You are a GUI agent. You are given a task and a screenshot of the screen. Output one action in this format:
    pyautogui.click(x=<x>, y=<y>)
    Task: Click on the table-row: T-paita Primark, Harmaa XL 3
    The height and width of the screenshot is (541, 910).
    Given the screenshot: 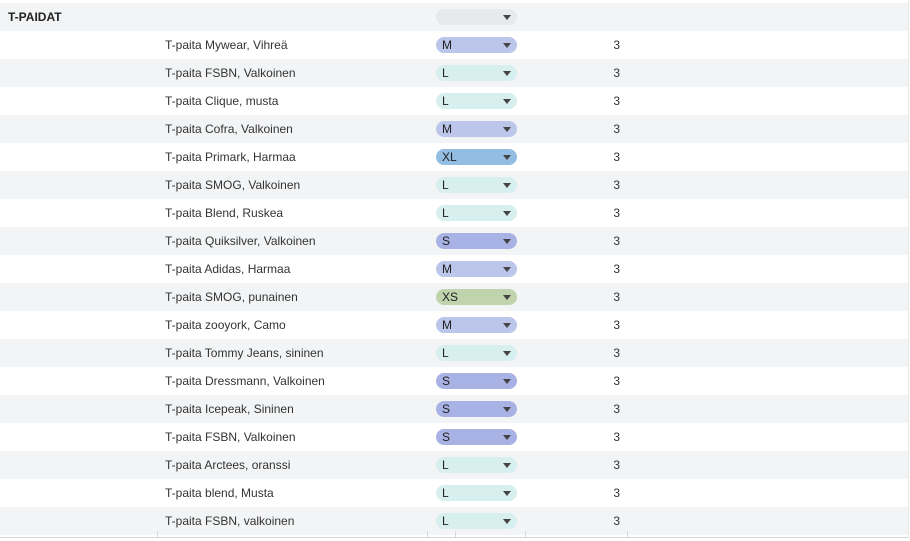 What is the action you would take?
    pyautogui.click(x=454, y=157)
    